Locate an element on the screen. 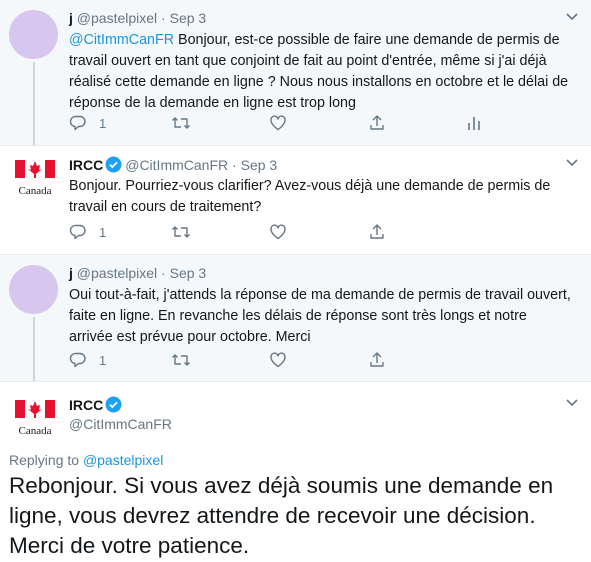 This screenshot has width=591, height=562. replying-to: Replying to @pastelpixel is located at coordinates (86, 460).